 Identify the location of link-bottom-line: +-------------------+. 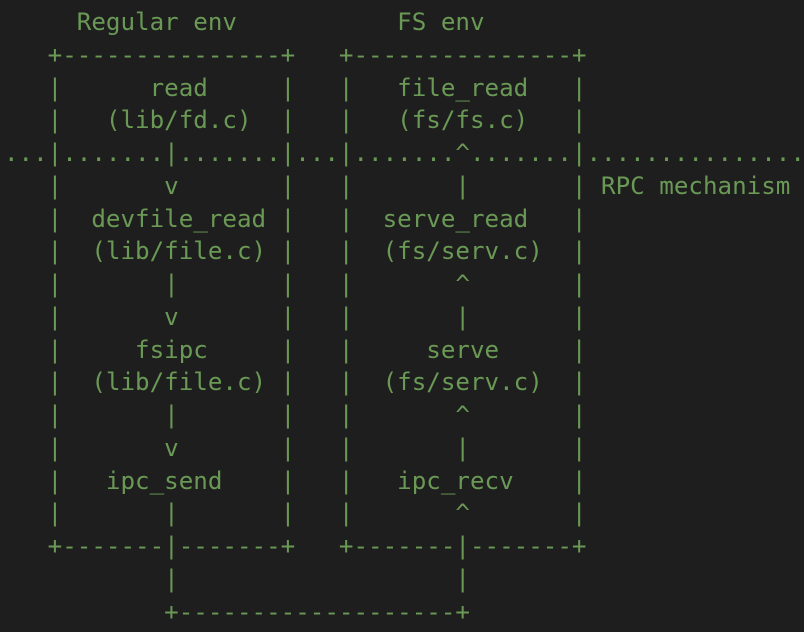
(237, 611).